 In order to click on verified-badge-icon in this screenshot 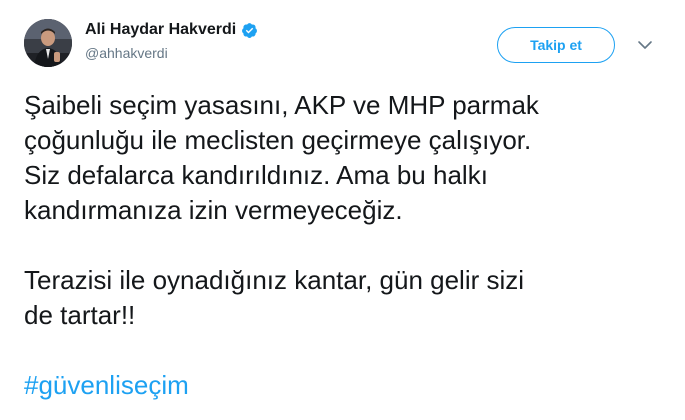, I will do `click(249, 30)`.